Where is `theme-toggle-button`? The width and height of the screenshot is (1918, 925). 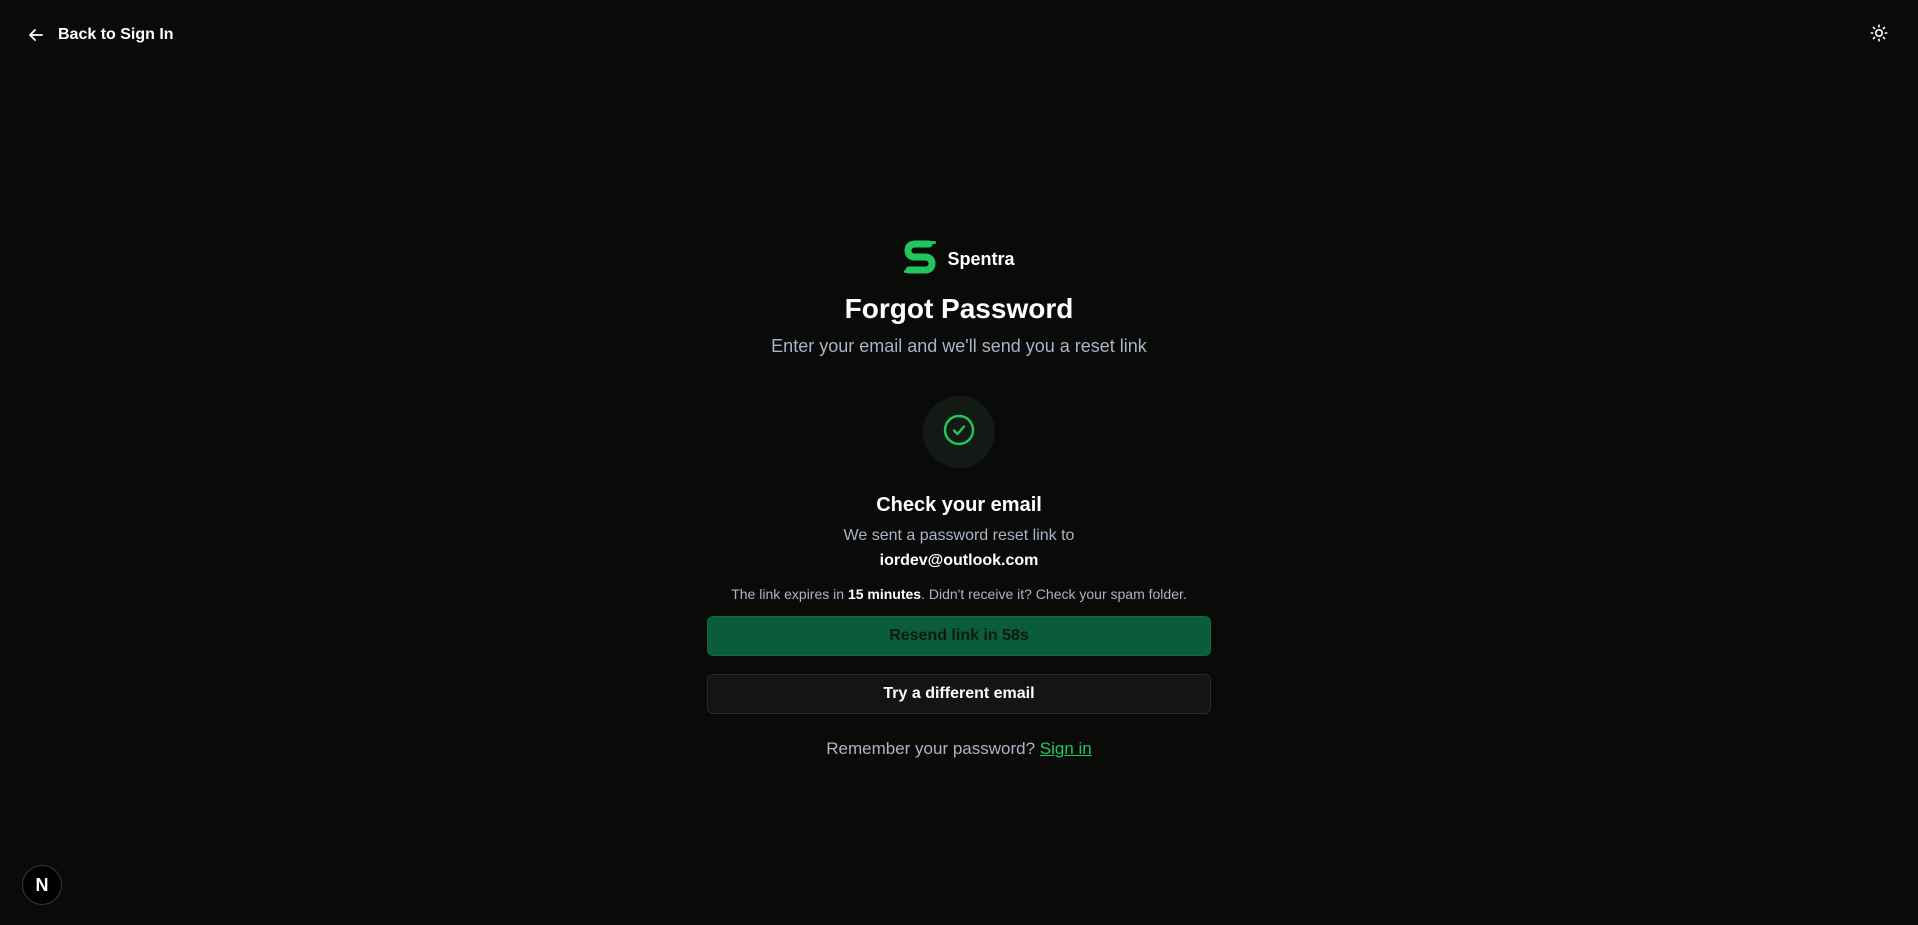 theme-toggle-button is located at coordinates (1879, 35).